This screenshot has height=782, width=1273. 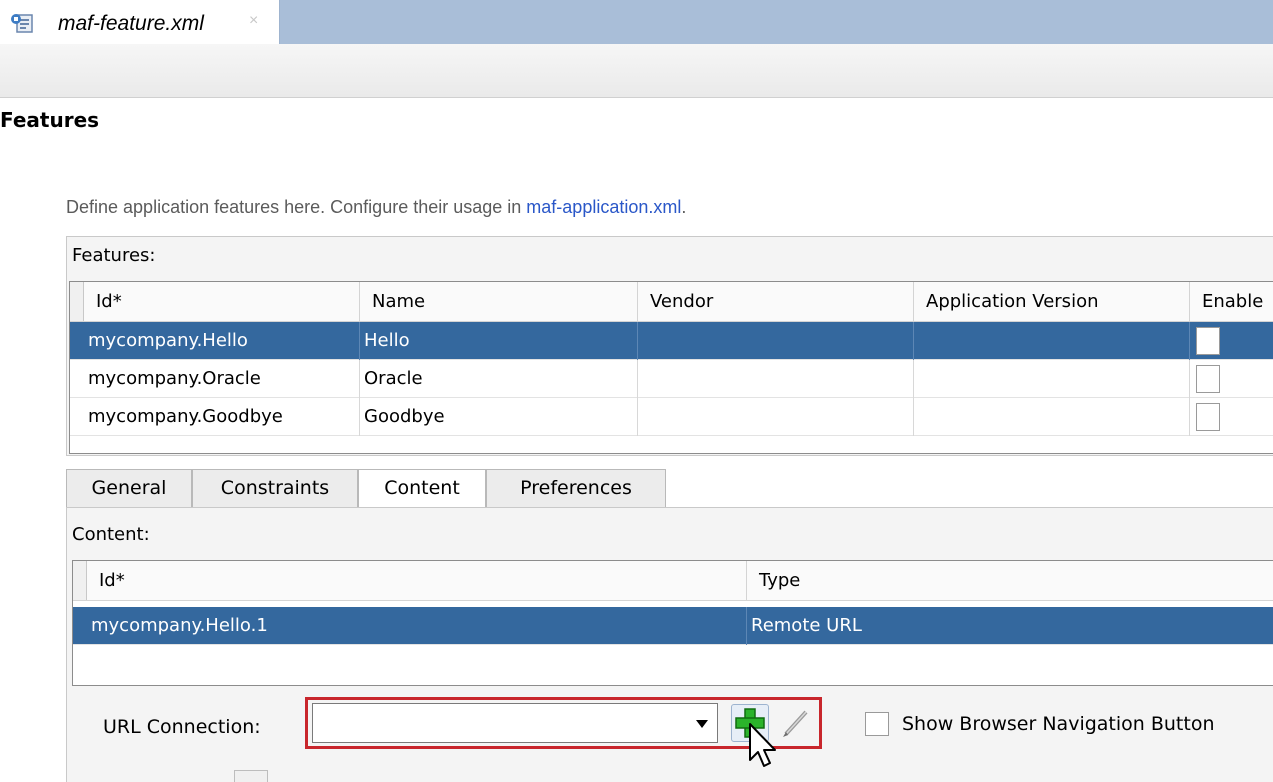 What do you see at coordinates (251, 776) in the screenshot?
I see `partial-control` at bounding box center [251, 776].